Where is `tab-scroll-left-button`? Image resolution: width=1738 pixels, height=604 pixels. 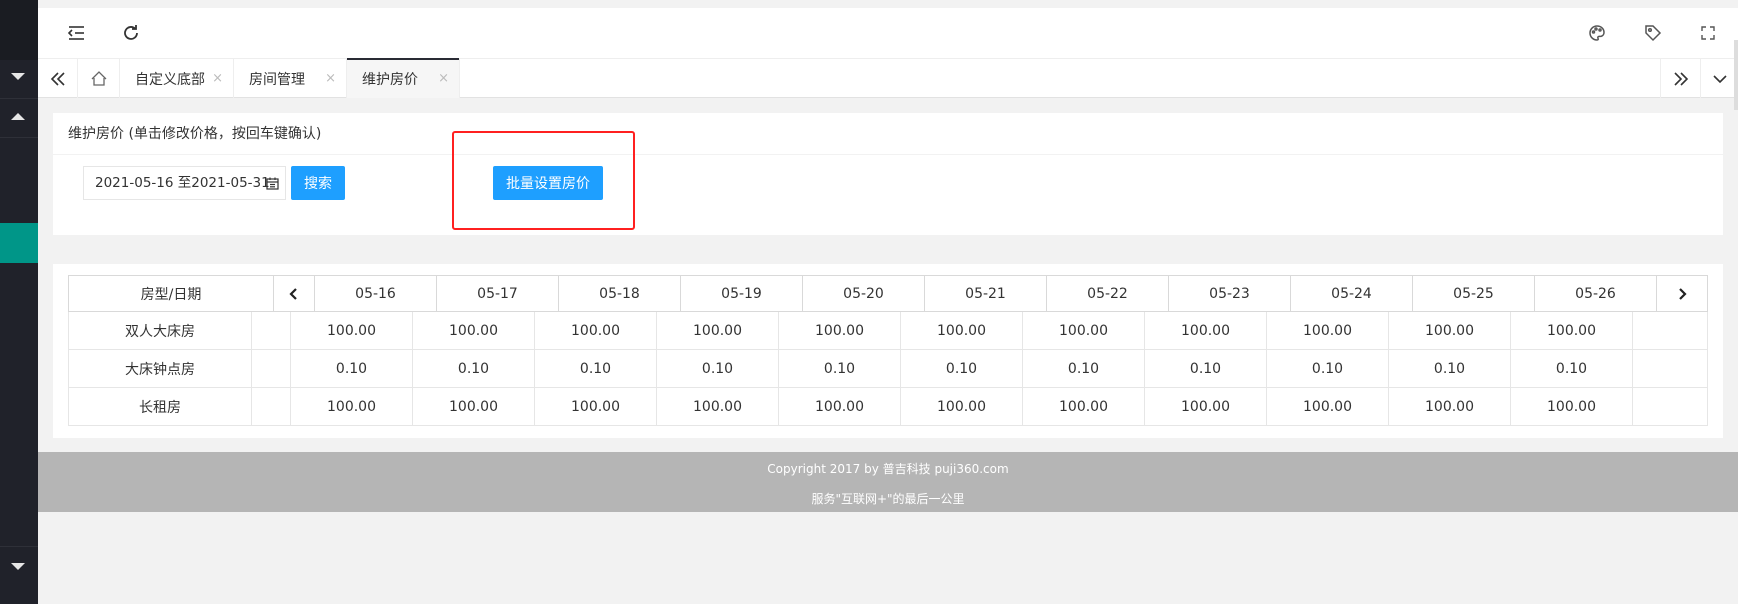 tab-scroll-left-button is located at coordinates (58, 78).